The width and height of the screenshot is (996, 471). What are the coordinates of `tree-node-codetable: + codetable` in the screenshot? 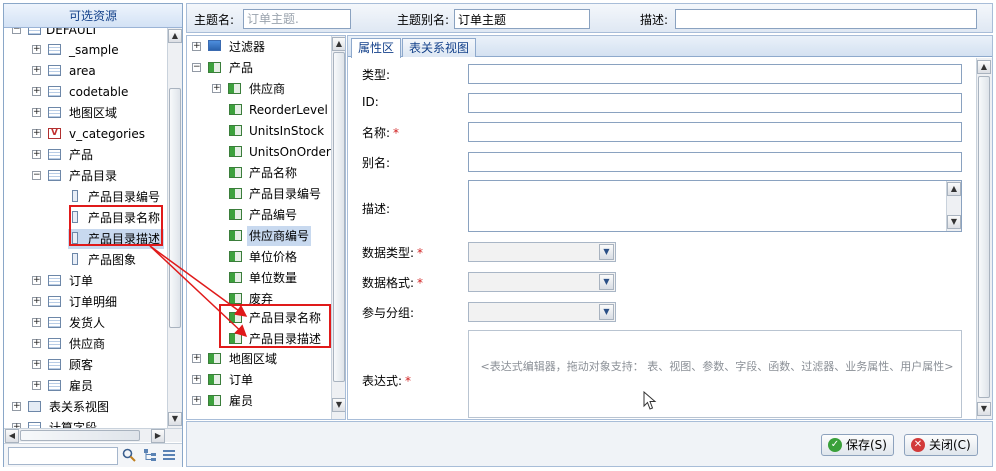 It's located at (97, 92).